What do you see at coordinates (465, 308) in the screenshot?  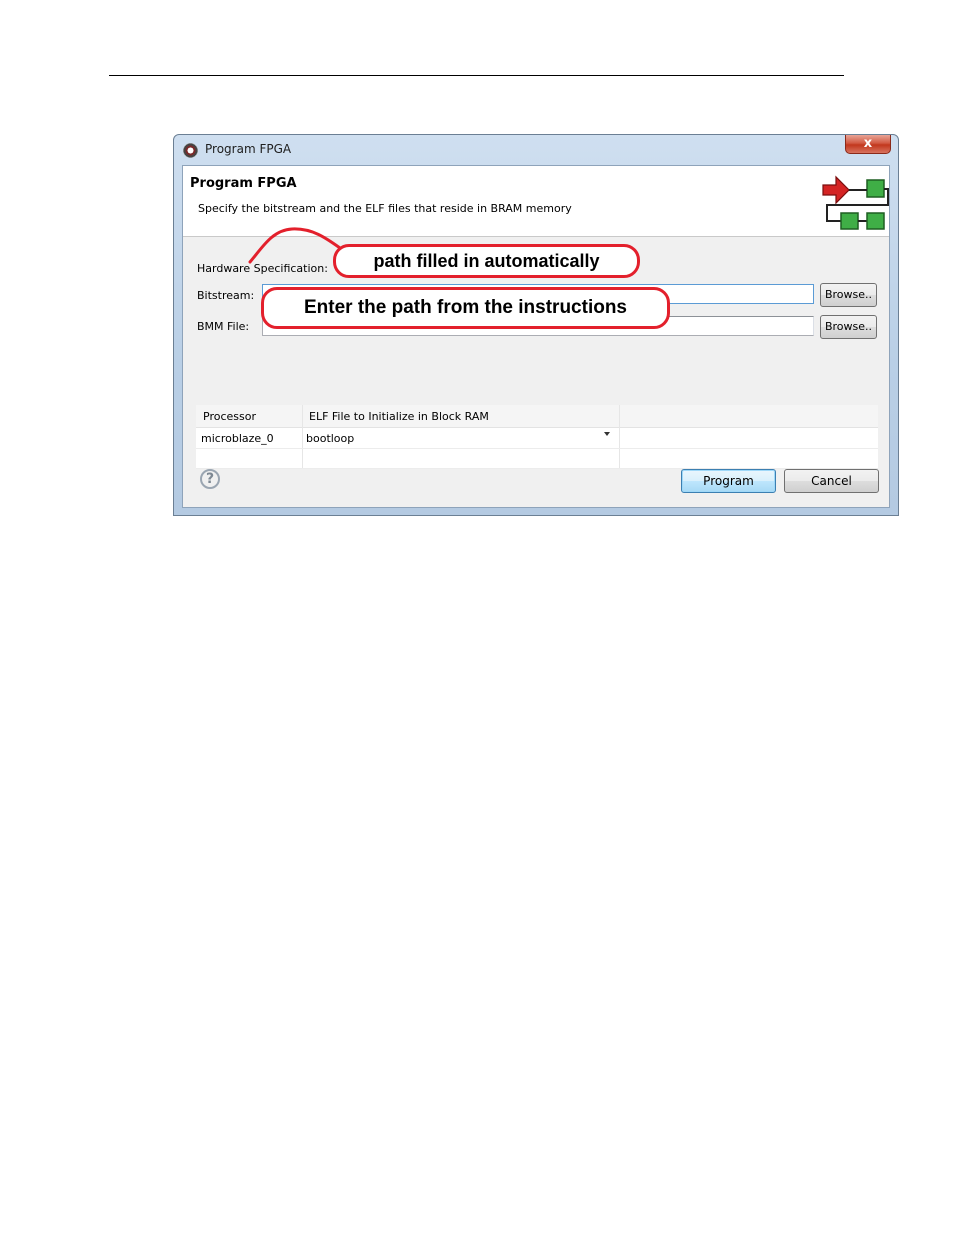 I see `annotation-enter-path: Enter the path from the instructions` at bounding box center [465, 308].